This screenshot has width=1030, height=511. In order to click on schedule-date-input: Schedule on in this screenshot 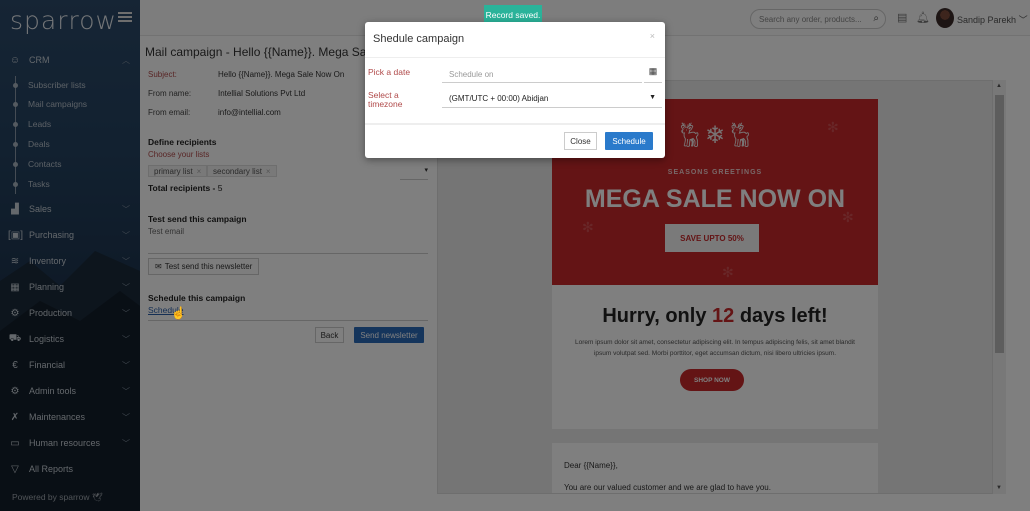, I will do `click(542, 74)`.